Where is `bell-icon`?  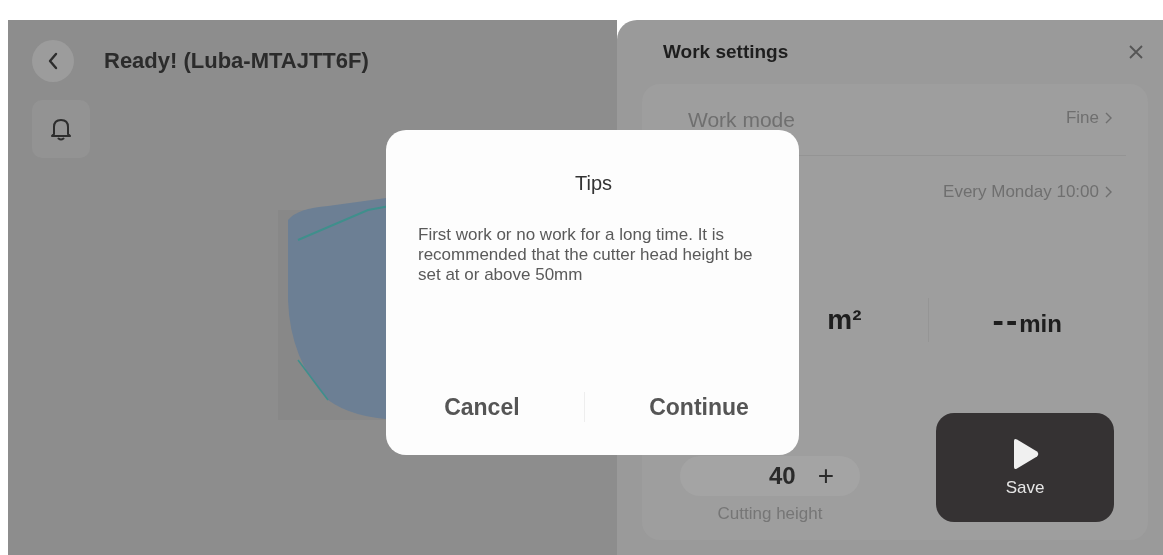 bell-icon is located at coordinates (61, 129).